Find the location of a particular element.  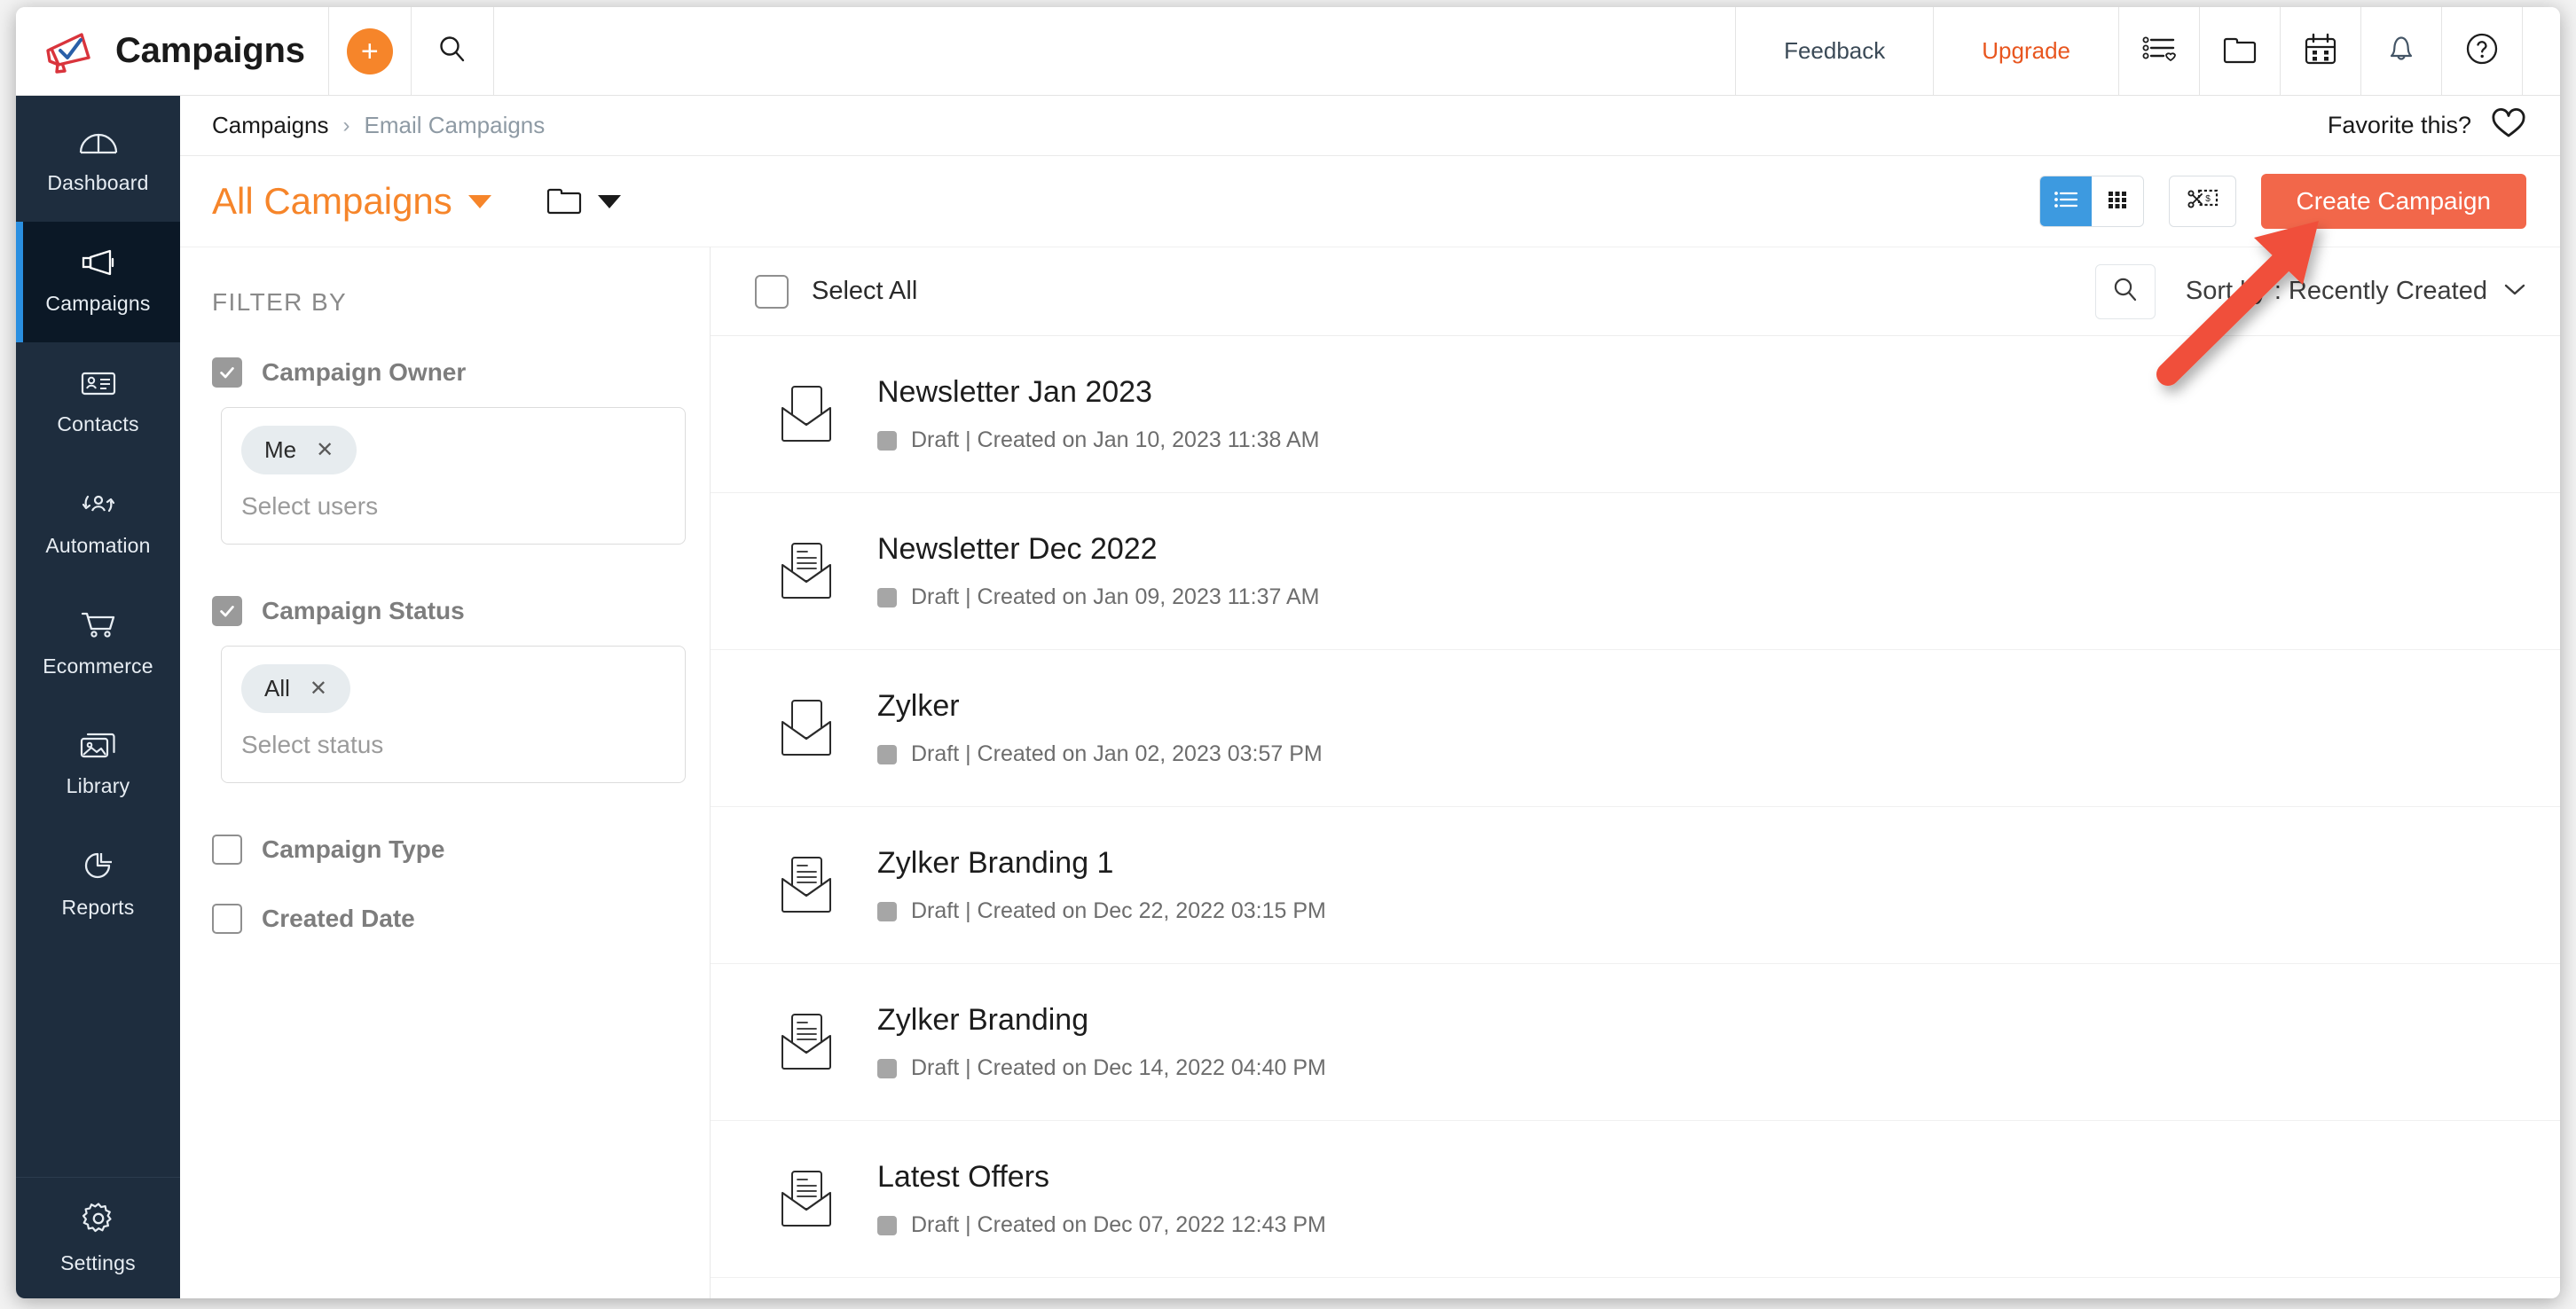

campaign-name: Newsletter Dec 2022 is located at coordinates (1098, 549).